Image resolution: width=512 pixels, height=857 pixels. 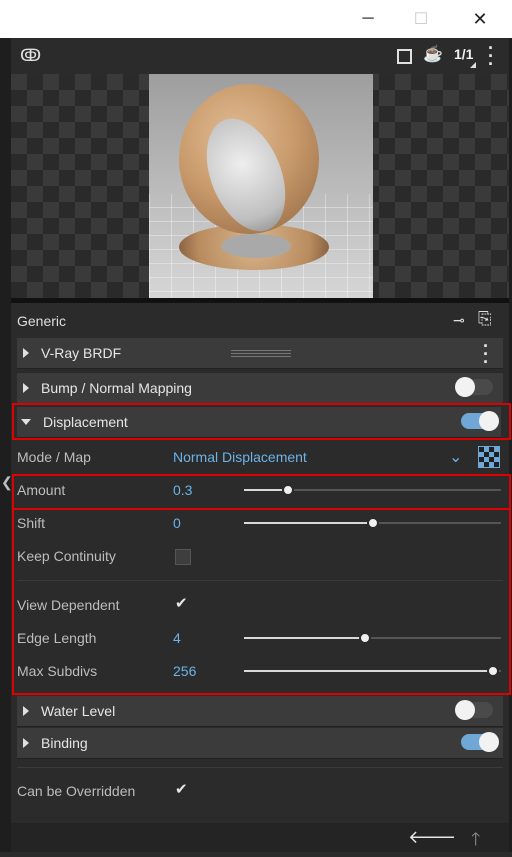 I want to click on pin-icon: ⊸, so click(x=459, y=320).